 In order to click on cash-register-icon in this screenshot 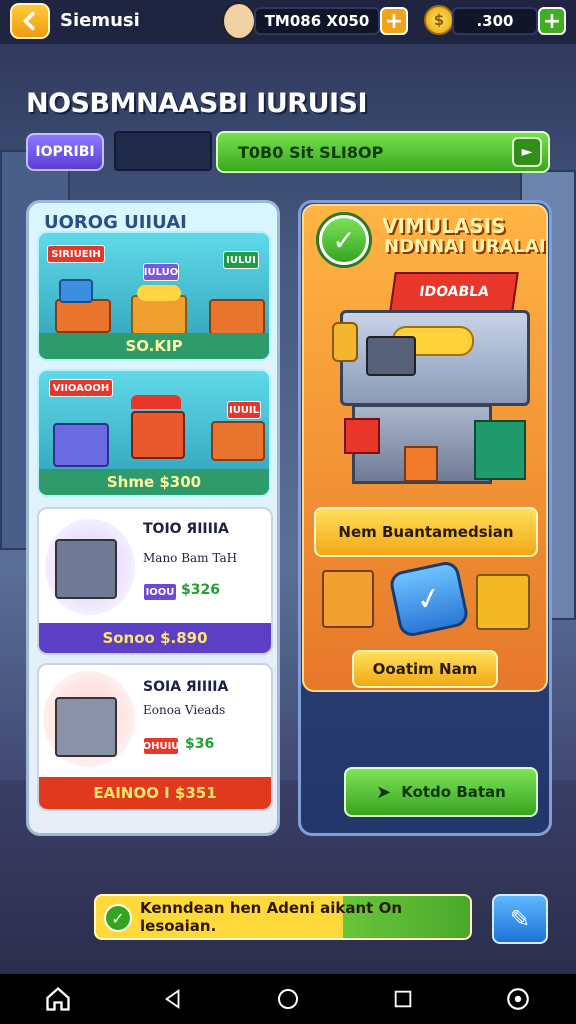, I will do `click(391, 356)`.